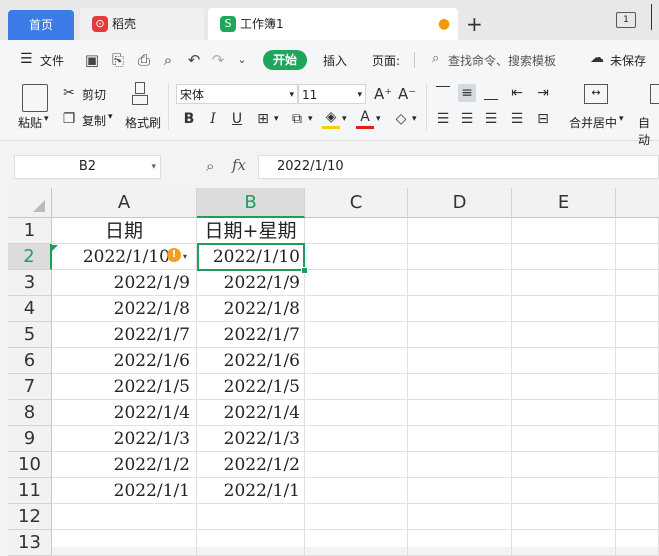 This screenshot has width=659, height=556. What do you see at coordinates (356, 413) in the screenshot?
I see `cell-c8` at bounding box center [356, 413].